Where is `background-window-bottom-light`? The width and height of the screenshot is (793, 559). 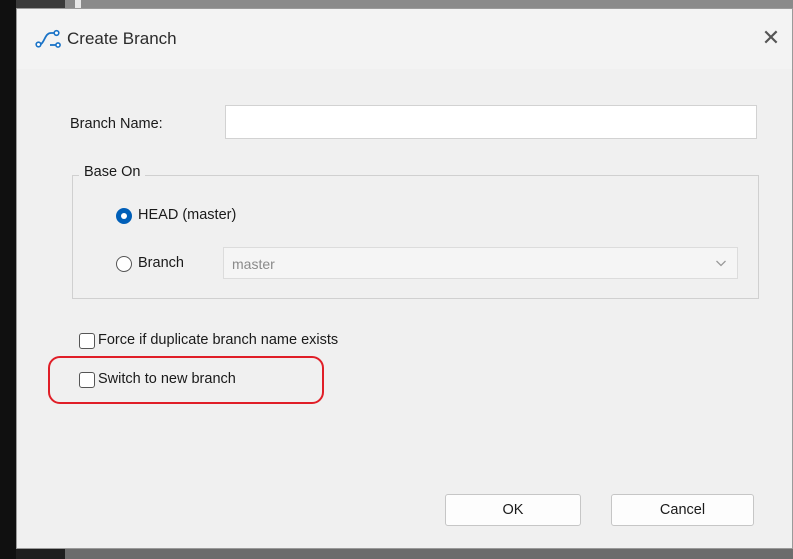
background-window-bottom-light is located at coordinates (429, 554).